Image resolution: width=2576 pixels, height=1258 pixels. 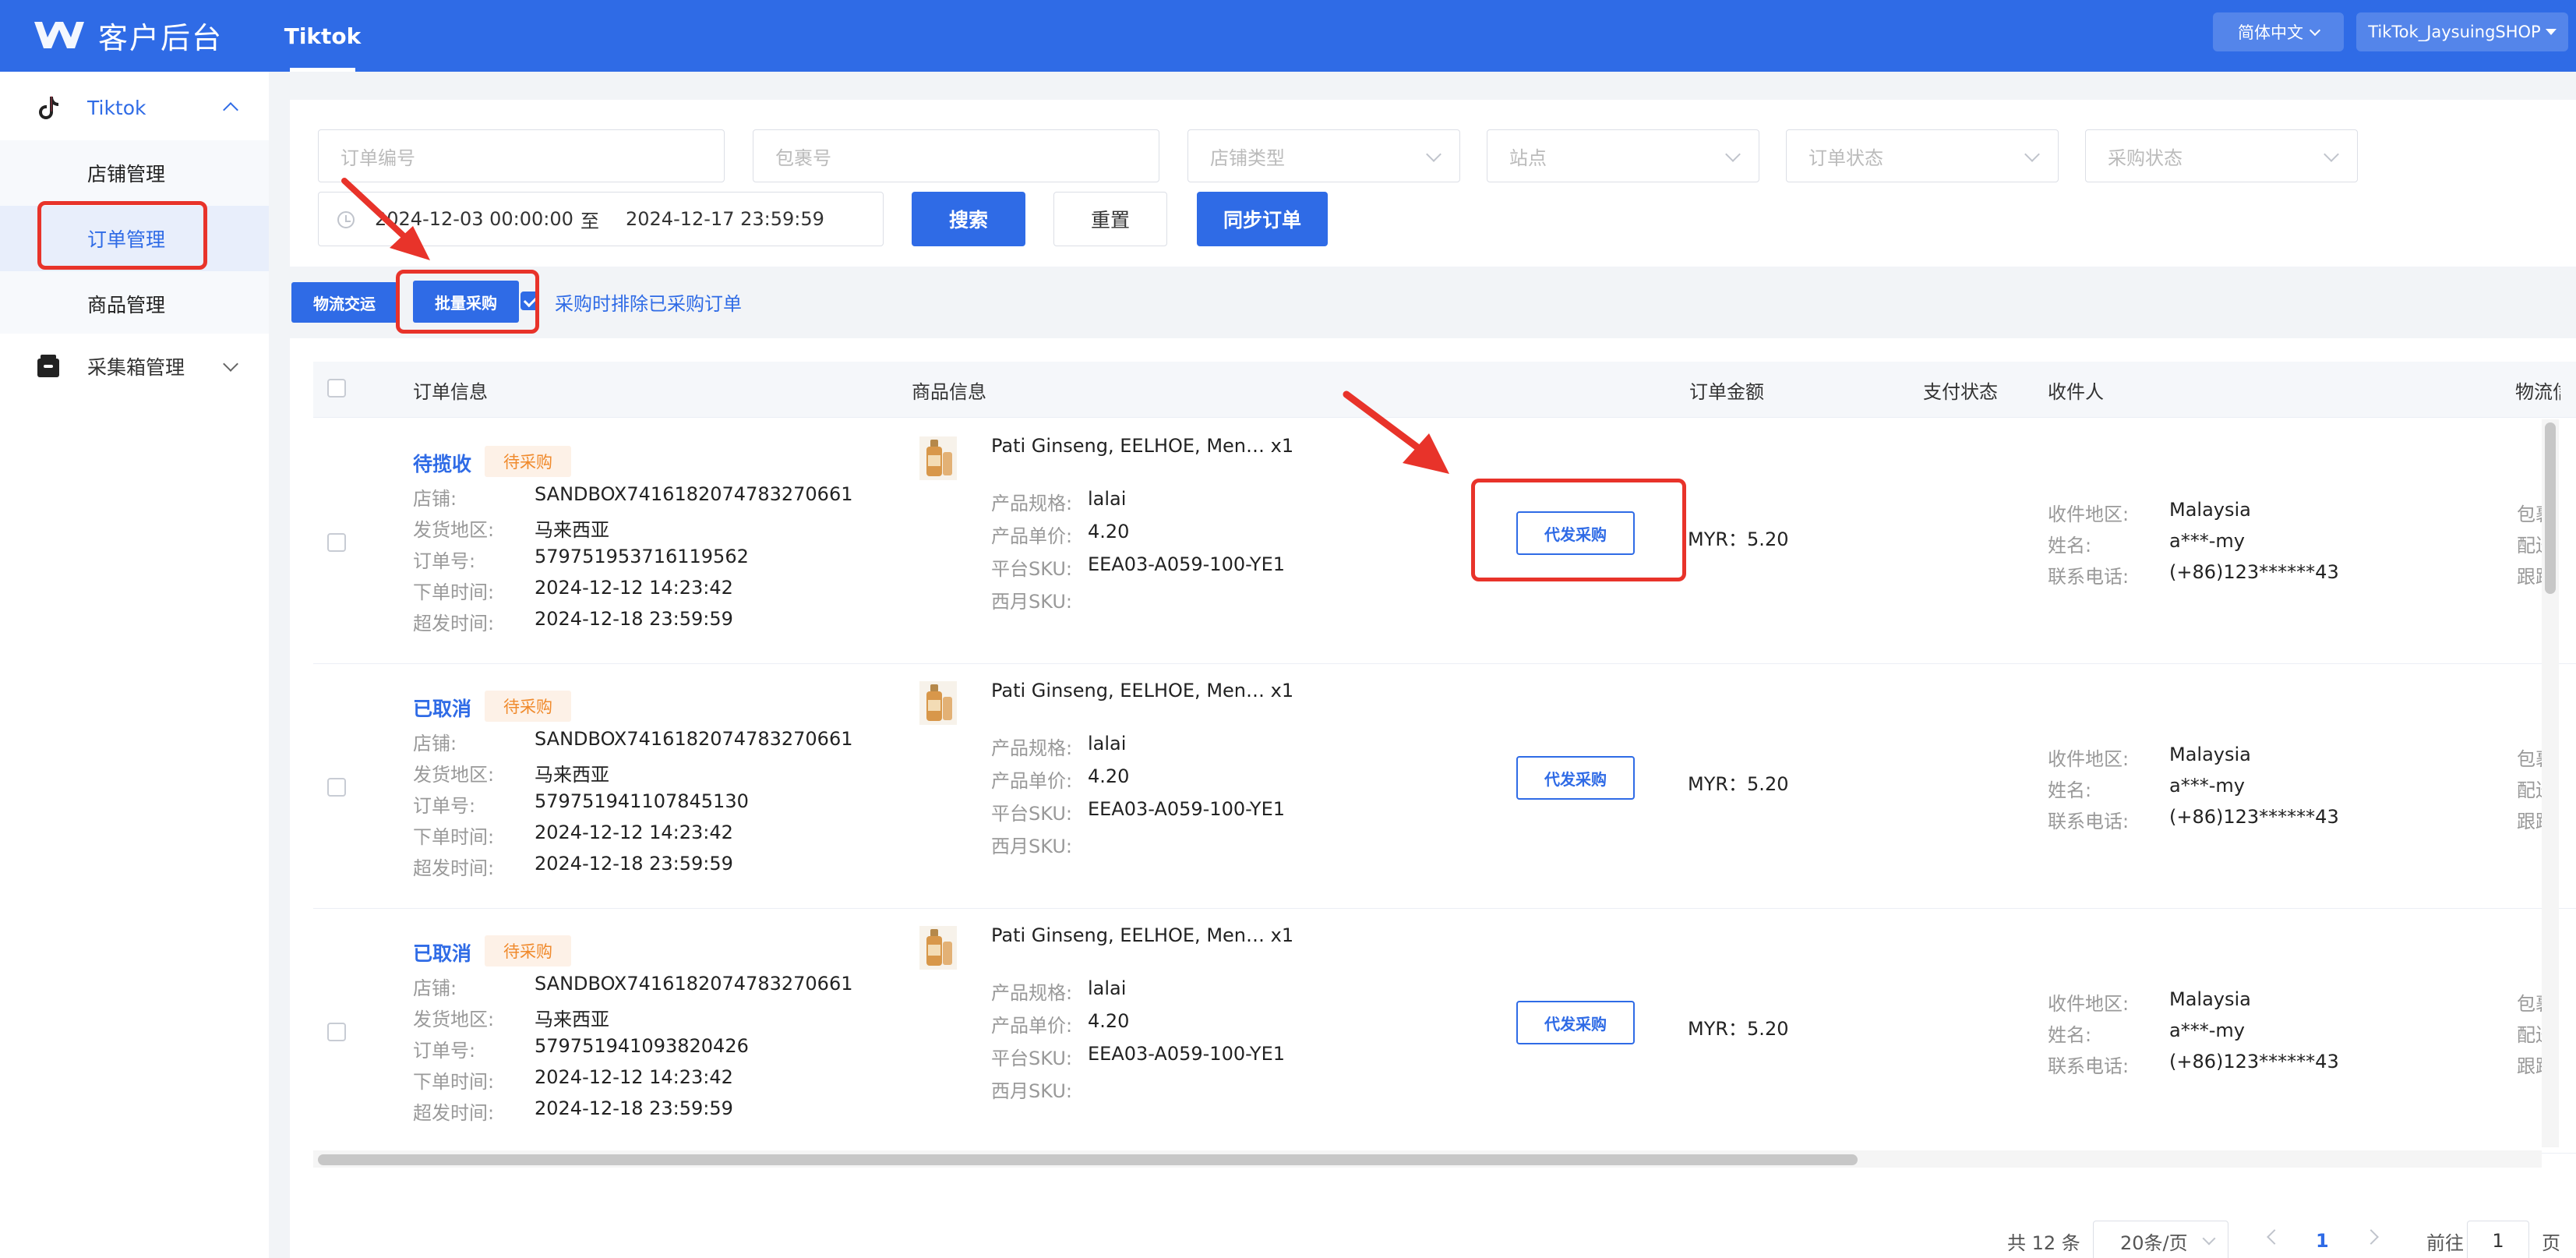 What do you see at coordinates (694, 984) in the screenshot?
I see `shop-field-value: SANDBOX7416182074783270661` at bounding box center [694, 984].